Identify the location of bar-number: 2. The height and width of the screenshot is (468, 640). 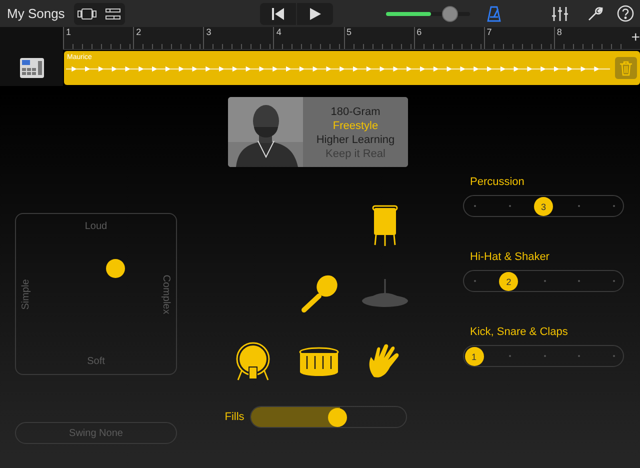
(168, 38).